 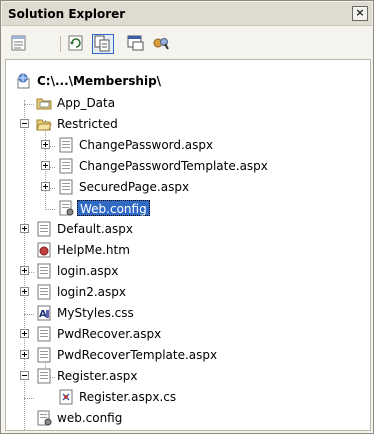 What do you see at coordinates (187, 43) in the screenshot?
I see `toolbar` at bounding box center [187, 43].